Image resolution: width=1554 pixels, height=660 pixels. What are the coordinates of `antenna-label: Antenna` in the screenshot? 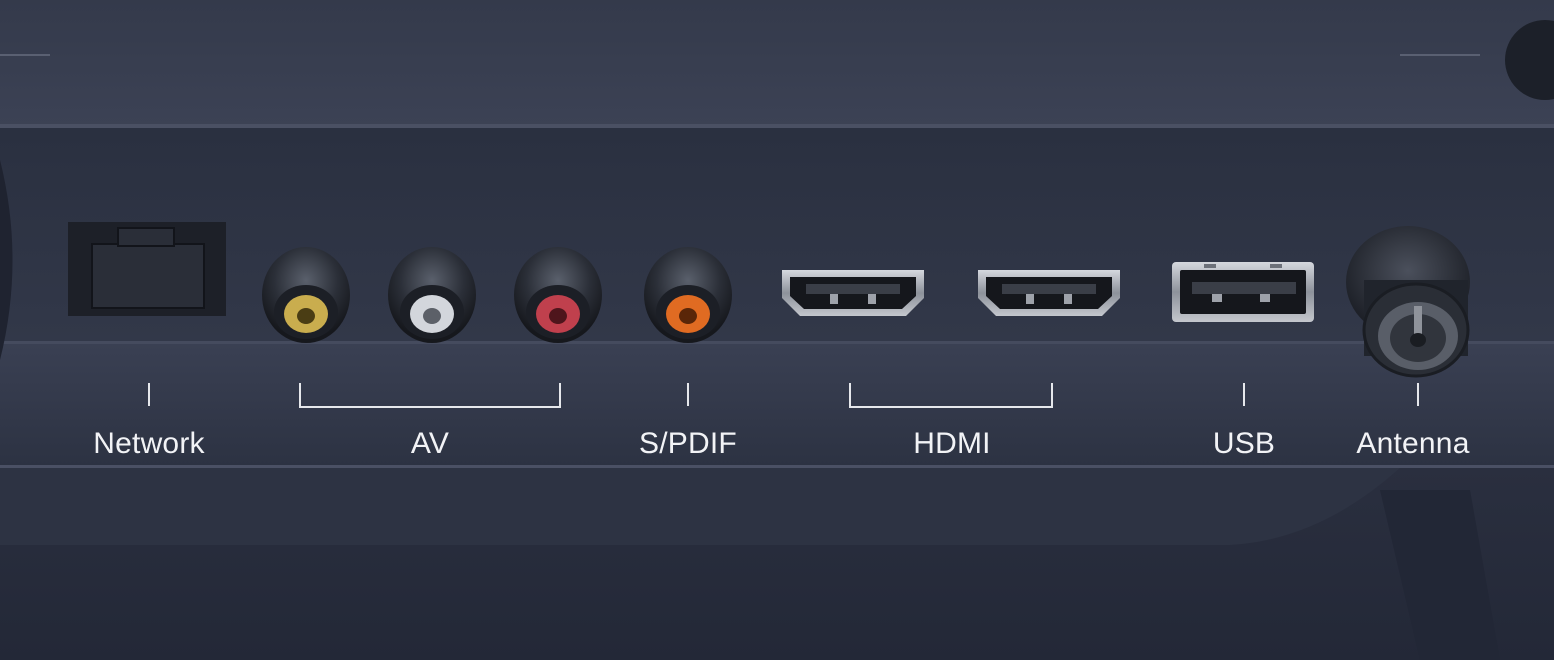 It's located at (1413, 443).